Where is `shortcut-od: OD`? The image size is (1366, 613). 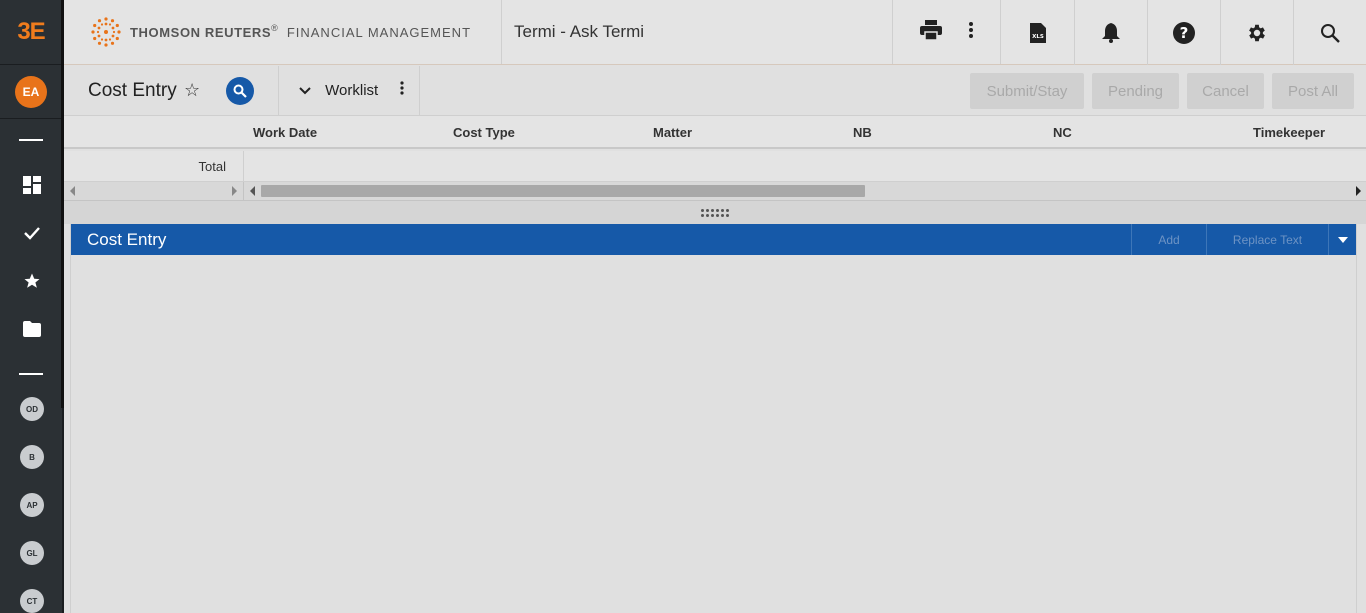
shortcut-od: OD is located at coordinates (32, 409).